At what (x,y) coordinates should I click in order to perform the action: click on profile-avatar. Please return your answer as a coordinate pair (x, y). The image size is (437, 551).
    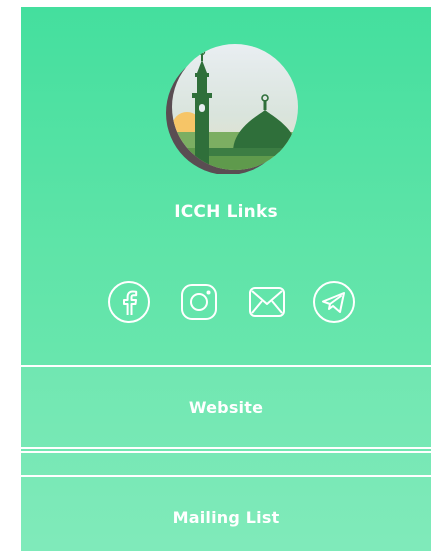
    Looking at the image, I should click on (233, 109).